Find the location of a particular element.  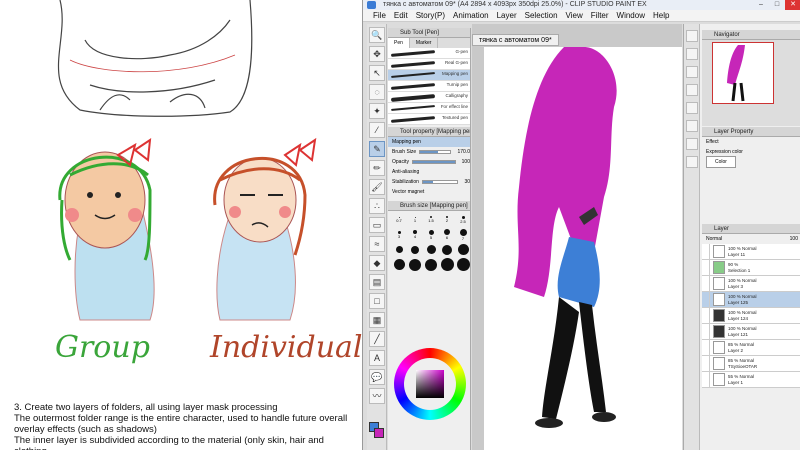

layer-row: 85 % Normal TSySioeOTAR is located at coordinates (751, 363).